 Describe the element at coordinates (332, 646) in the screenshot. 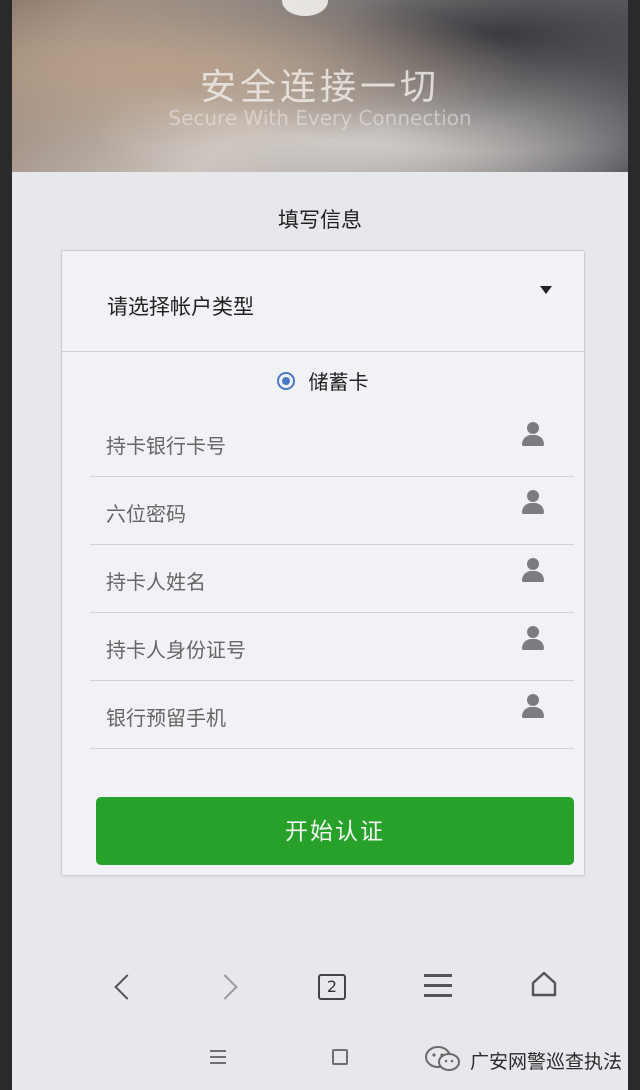

I see `id-number-field: 持卡人身份证号` at that location.